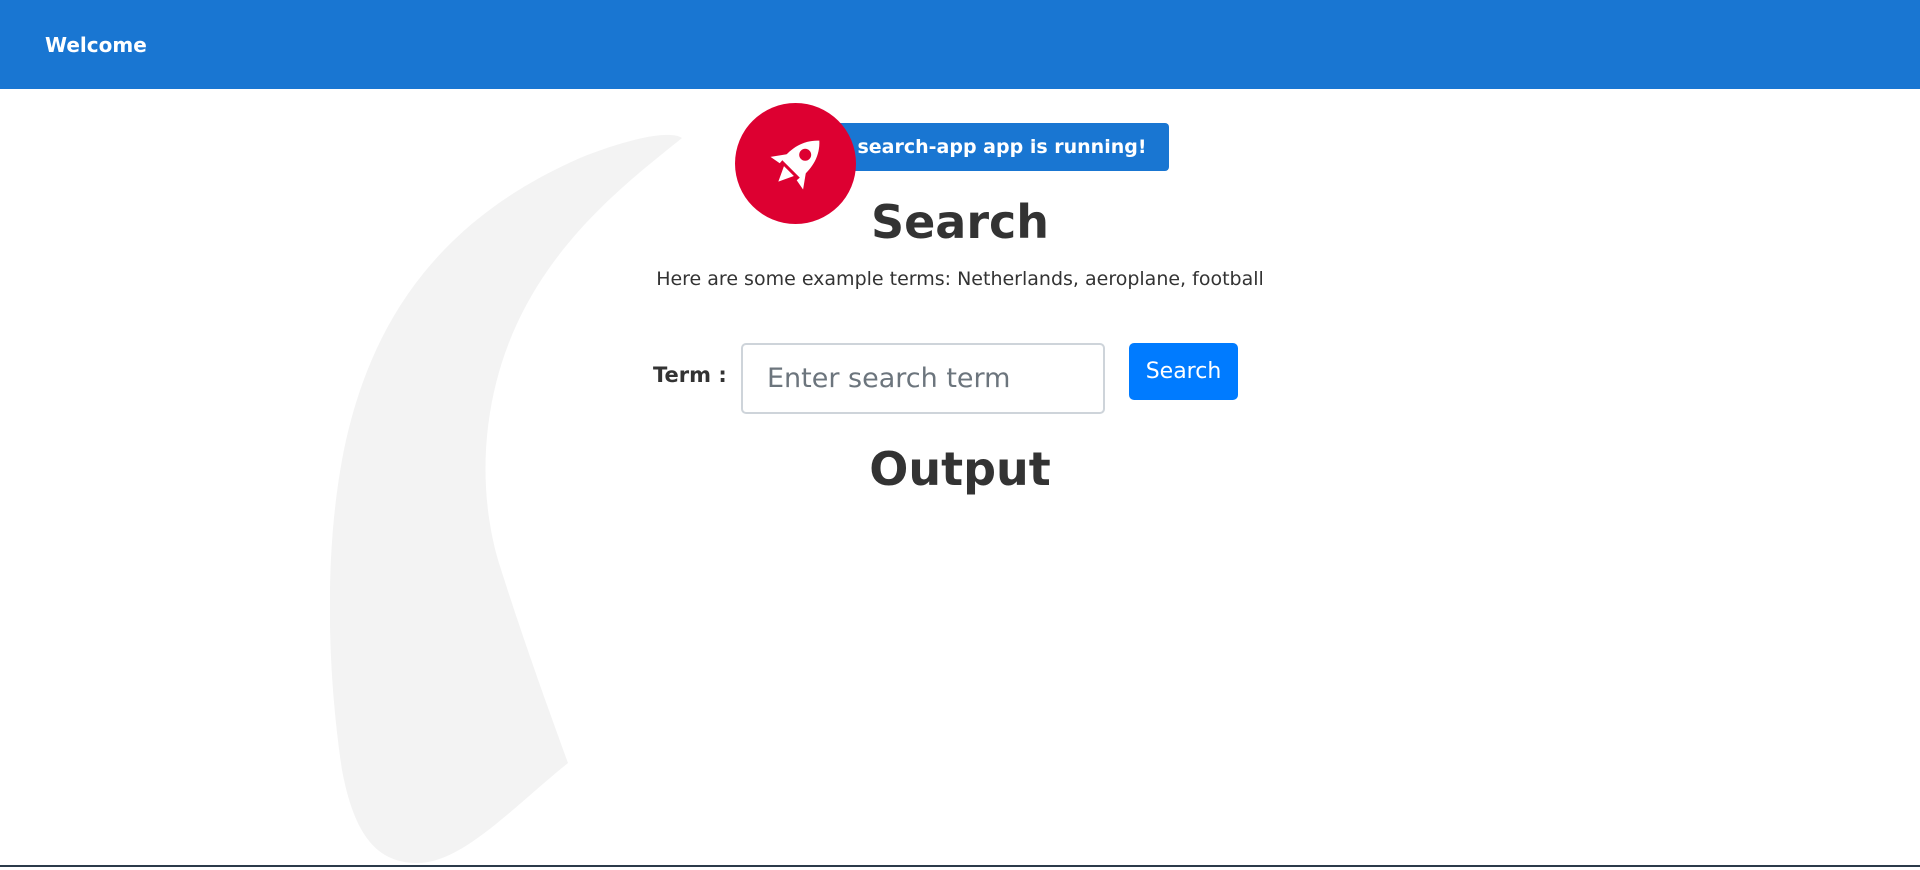 Image resolution: width=1920 pixels, height=870 pixels. Describe the element at coordinates (690, 375) in the screenshot. I see `term-label: Term :` at that location.